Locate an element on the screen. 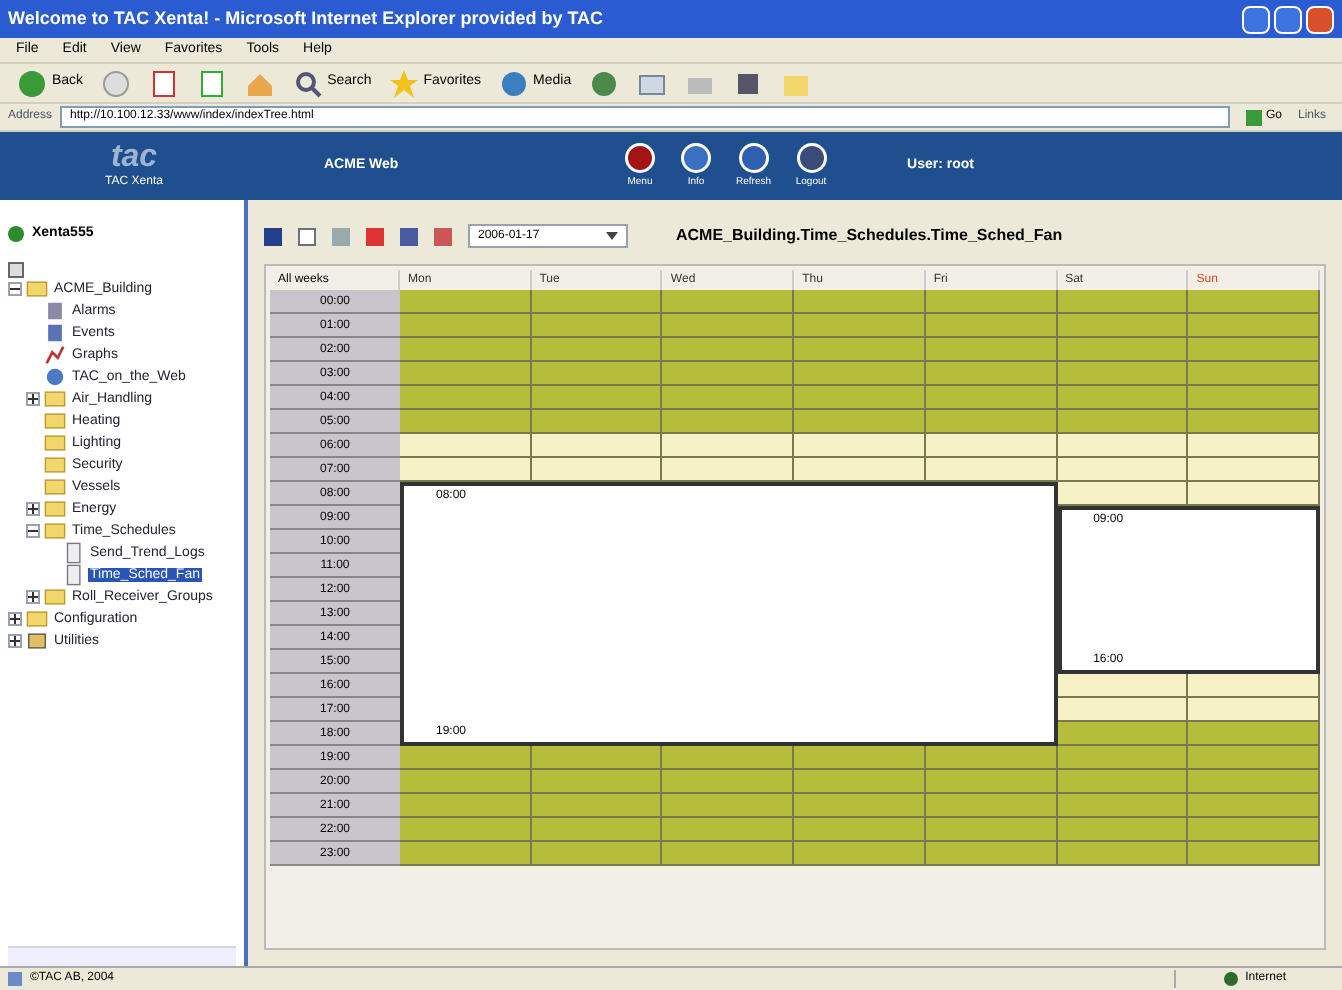 The height and width of the screenshot is (990, 1342). minimize-button is located at coordinates (1256, 19).